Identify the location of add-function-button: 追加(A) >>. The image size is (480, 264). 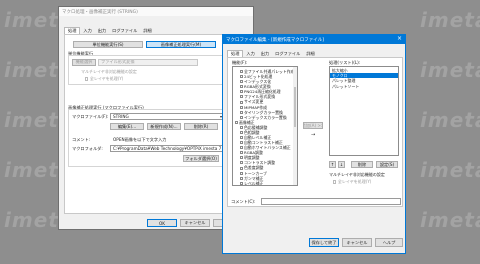
(313, 125).